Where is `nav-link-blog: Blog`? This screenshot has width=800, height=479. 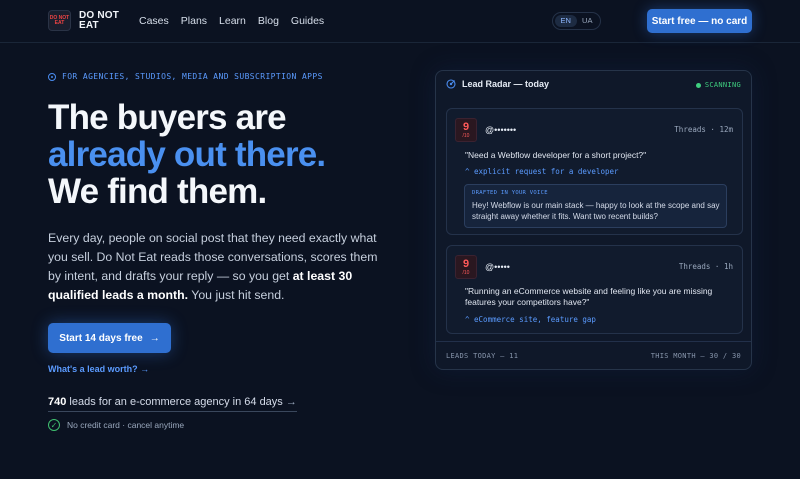 nav-link-blog: Blog is located at coordinates (268, 21).